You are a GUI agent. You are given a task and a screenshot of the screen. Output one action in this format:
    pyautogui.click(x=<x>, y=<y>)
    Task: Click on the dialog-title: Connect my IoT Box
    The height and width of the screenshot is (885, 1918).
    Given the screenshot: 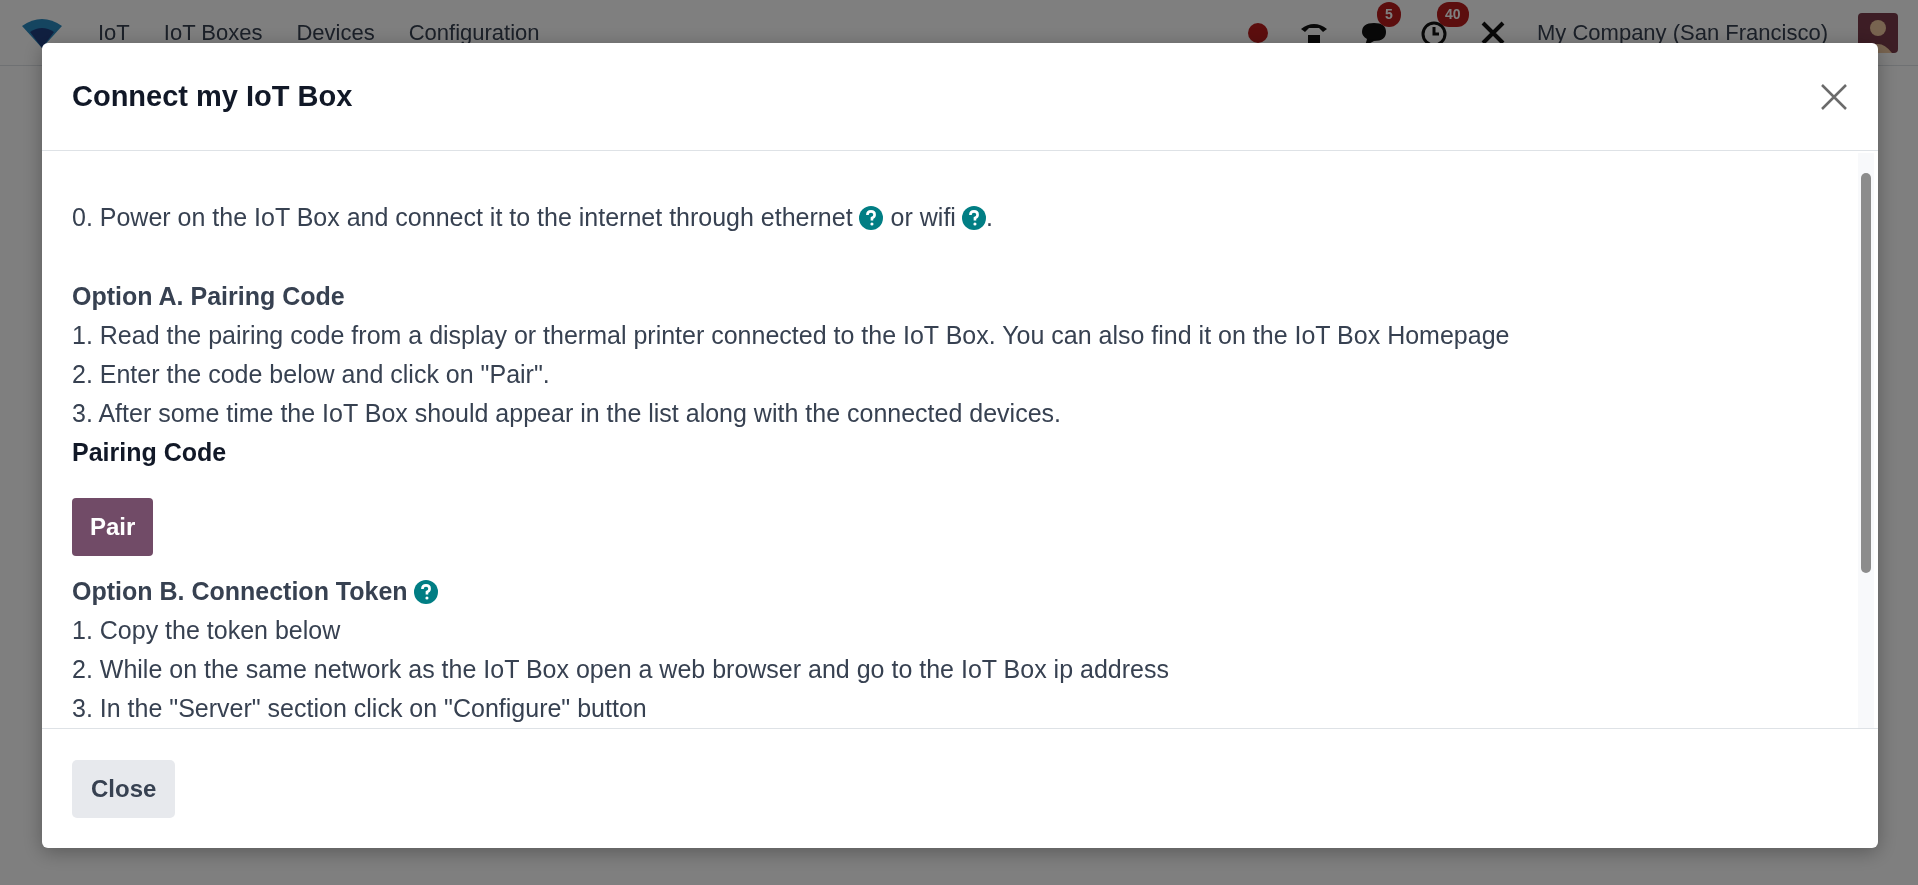 What is the action you would take?
    pyautogui.click(x=212, y=96)
    